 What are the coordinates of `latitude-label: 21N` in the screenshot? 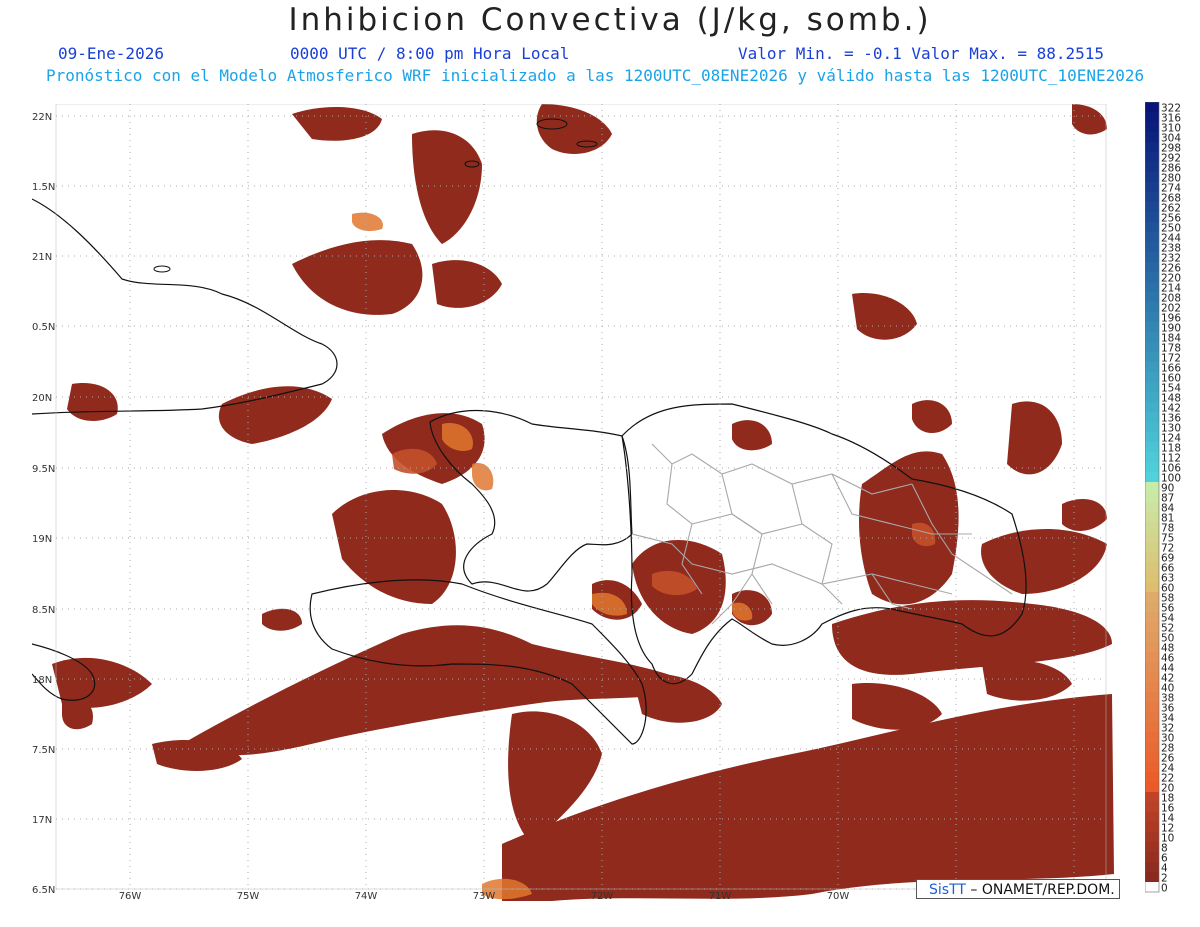 It's located at (42, 257).